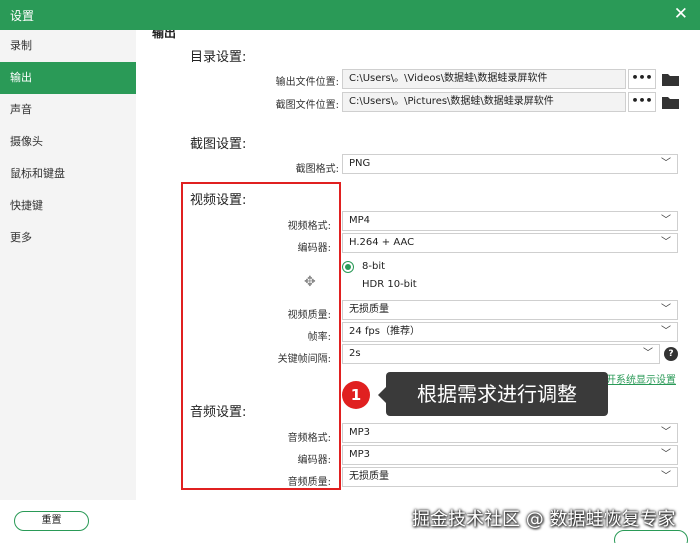 Image resolution: width=700 pixels, height=543 pixels. What do you see at coordinates (314, 460) in the screenshot?
I see `audio-encoder-label: 编码器:` at bounding box center [314, 460].